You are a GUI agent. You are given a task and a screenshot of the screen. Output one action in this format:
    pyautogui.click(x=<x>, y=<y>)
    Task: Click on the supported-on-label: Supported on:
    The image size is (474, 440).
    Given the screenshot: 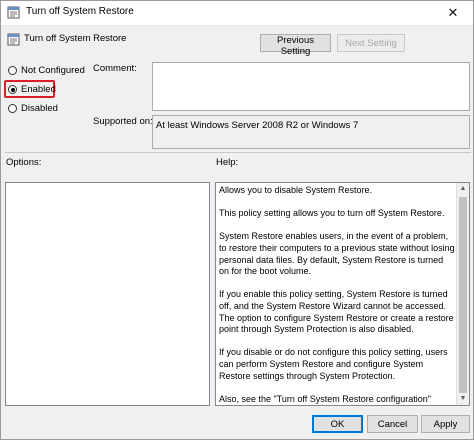 What is the action you would take?
    pyautogui.click(x=123, y=121)
    